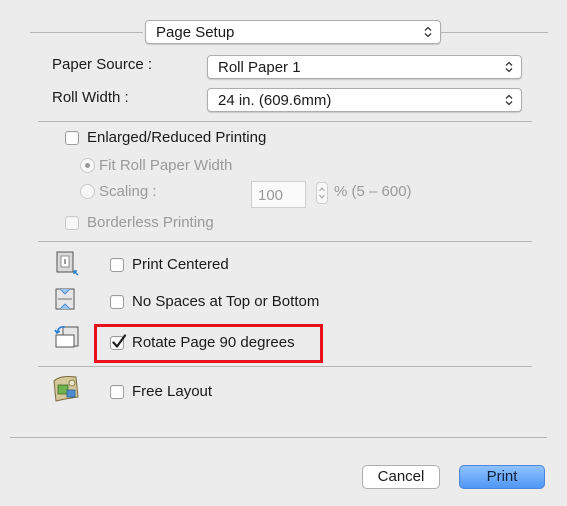 Image resolution: width=567 pixels, height=506 pixels. I want to click on rotate-page-checkbox, so click(118, 342).